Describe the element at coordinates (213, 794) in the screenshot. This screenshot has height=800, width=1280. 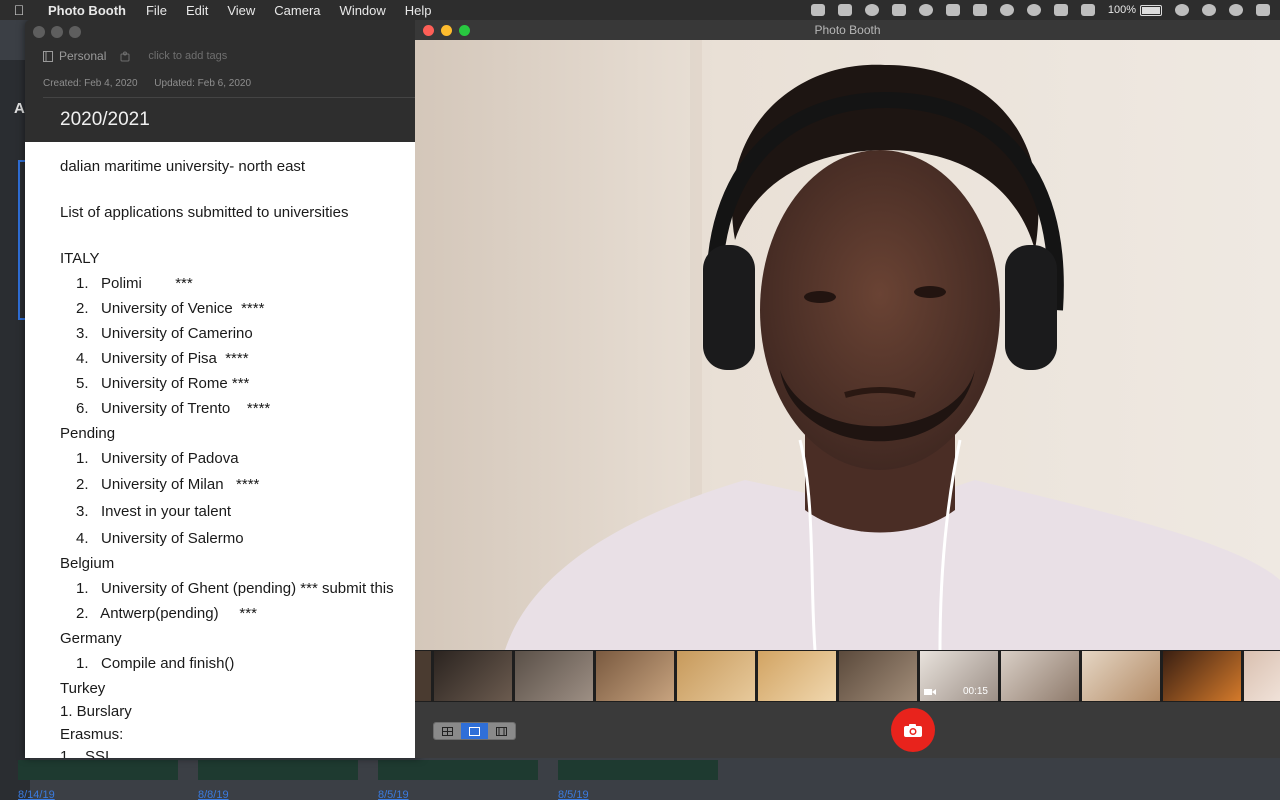
I see `background-date: 8/8/19` at that location.